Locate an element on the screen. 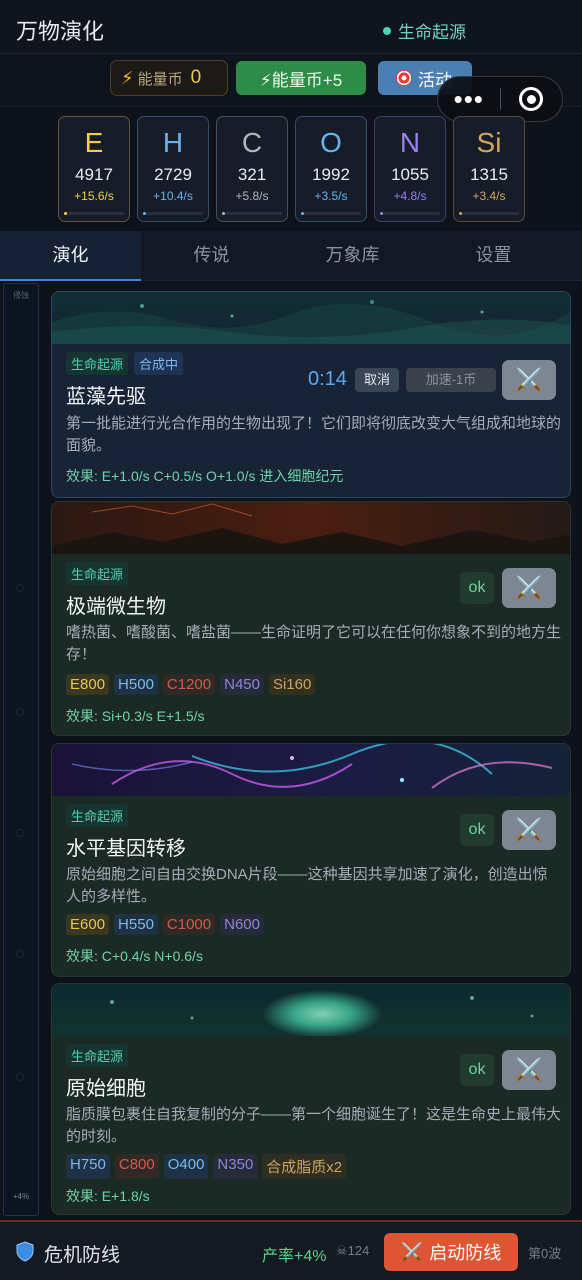 This screenshot has height=1280, width=582. cost-item: 合成脂质x2 is located at coordinates (304, 1166).